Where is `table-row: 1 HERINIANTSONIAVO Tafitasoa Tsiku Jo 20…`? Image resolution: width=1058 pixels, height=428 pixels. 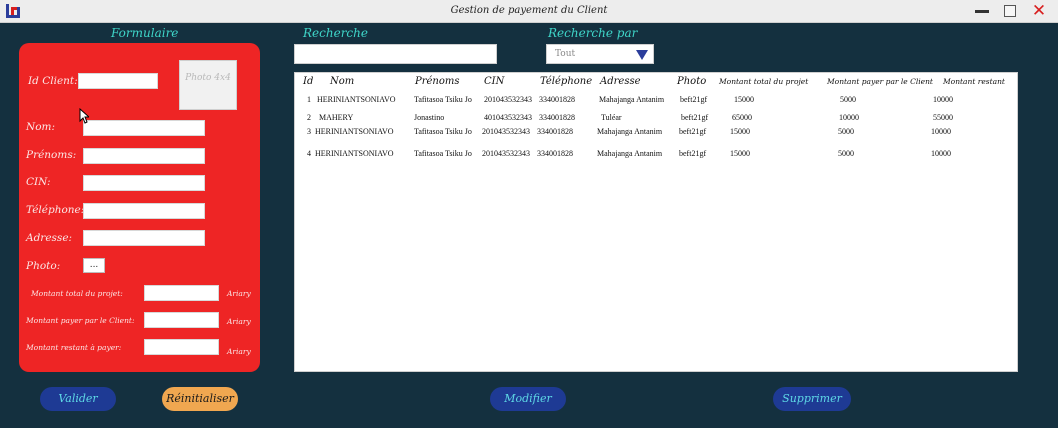
table-row: 1 HERINIANTSONIAVO Tafitasoa Tsiku Jo 20… is located at coordinates (656, 101).